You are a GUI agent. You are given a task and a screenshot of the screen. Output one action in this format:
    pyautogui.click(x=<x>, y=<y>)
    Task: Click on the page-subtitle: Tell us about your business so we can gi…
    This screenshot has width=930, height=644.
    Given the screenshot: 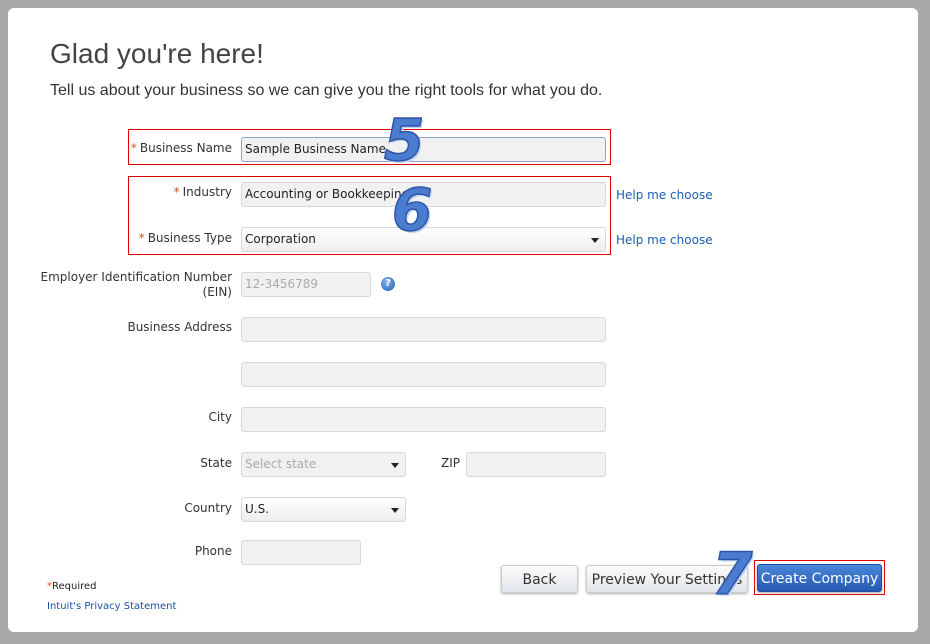 What is the action you would take?
    pyautogui.click(x=326, y=90)
    